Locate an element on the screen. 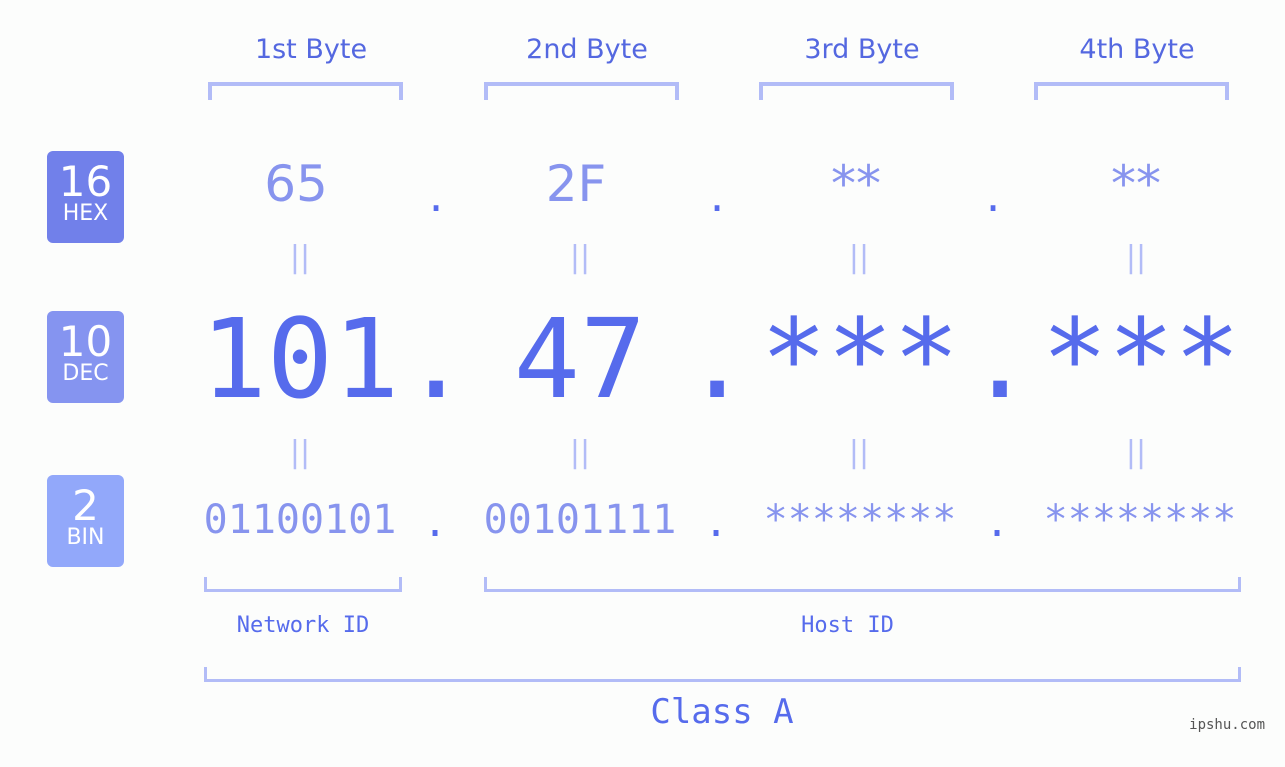  dec-badge: 10 DEC is located at coordinates (85, 357).